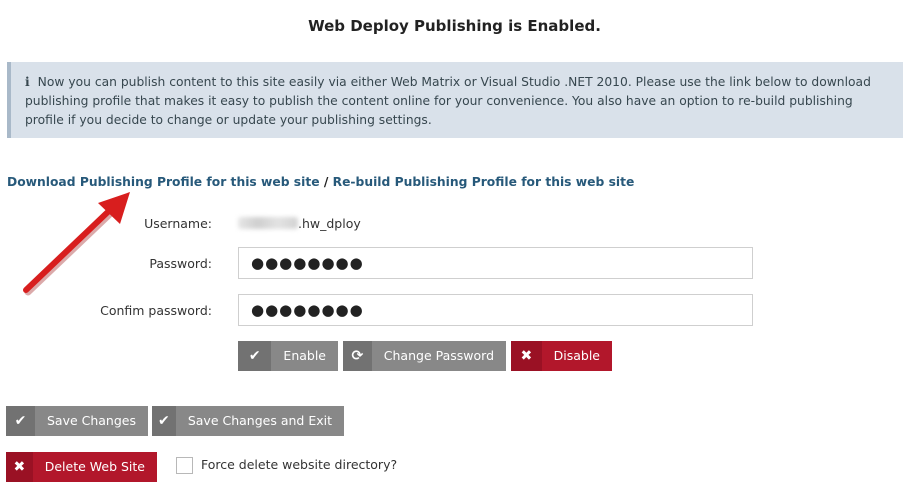  What do you see at coordinates (495, 310) in the screenshot?
I see `confirm-password-field: ●●●●●●●●` at bounding box center [495, 310].